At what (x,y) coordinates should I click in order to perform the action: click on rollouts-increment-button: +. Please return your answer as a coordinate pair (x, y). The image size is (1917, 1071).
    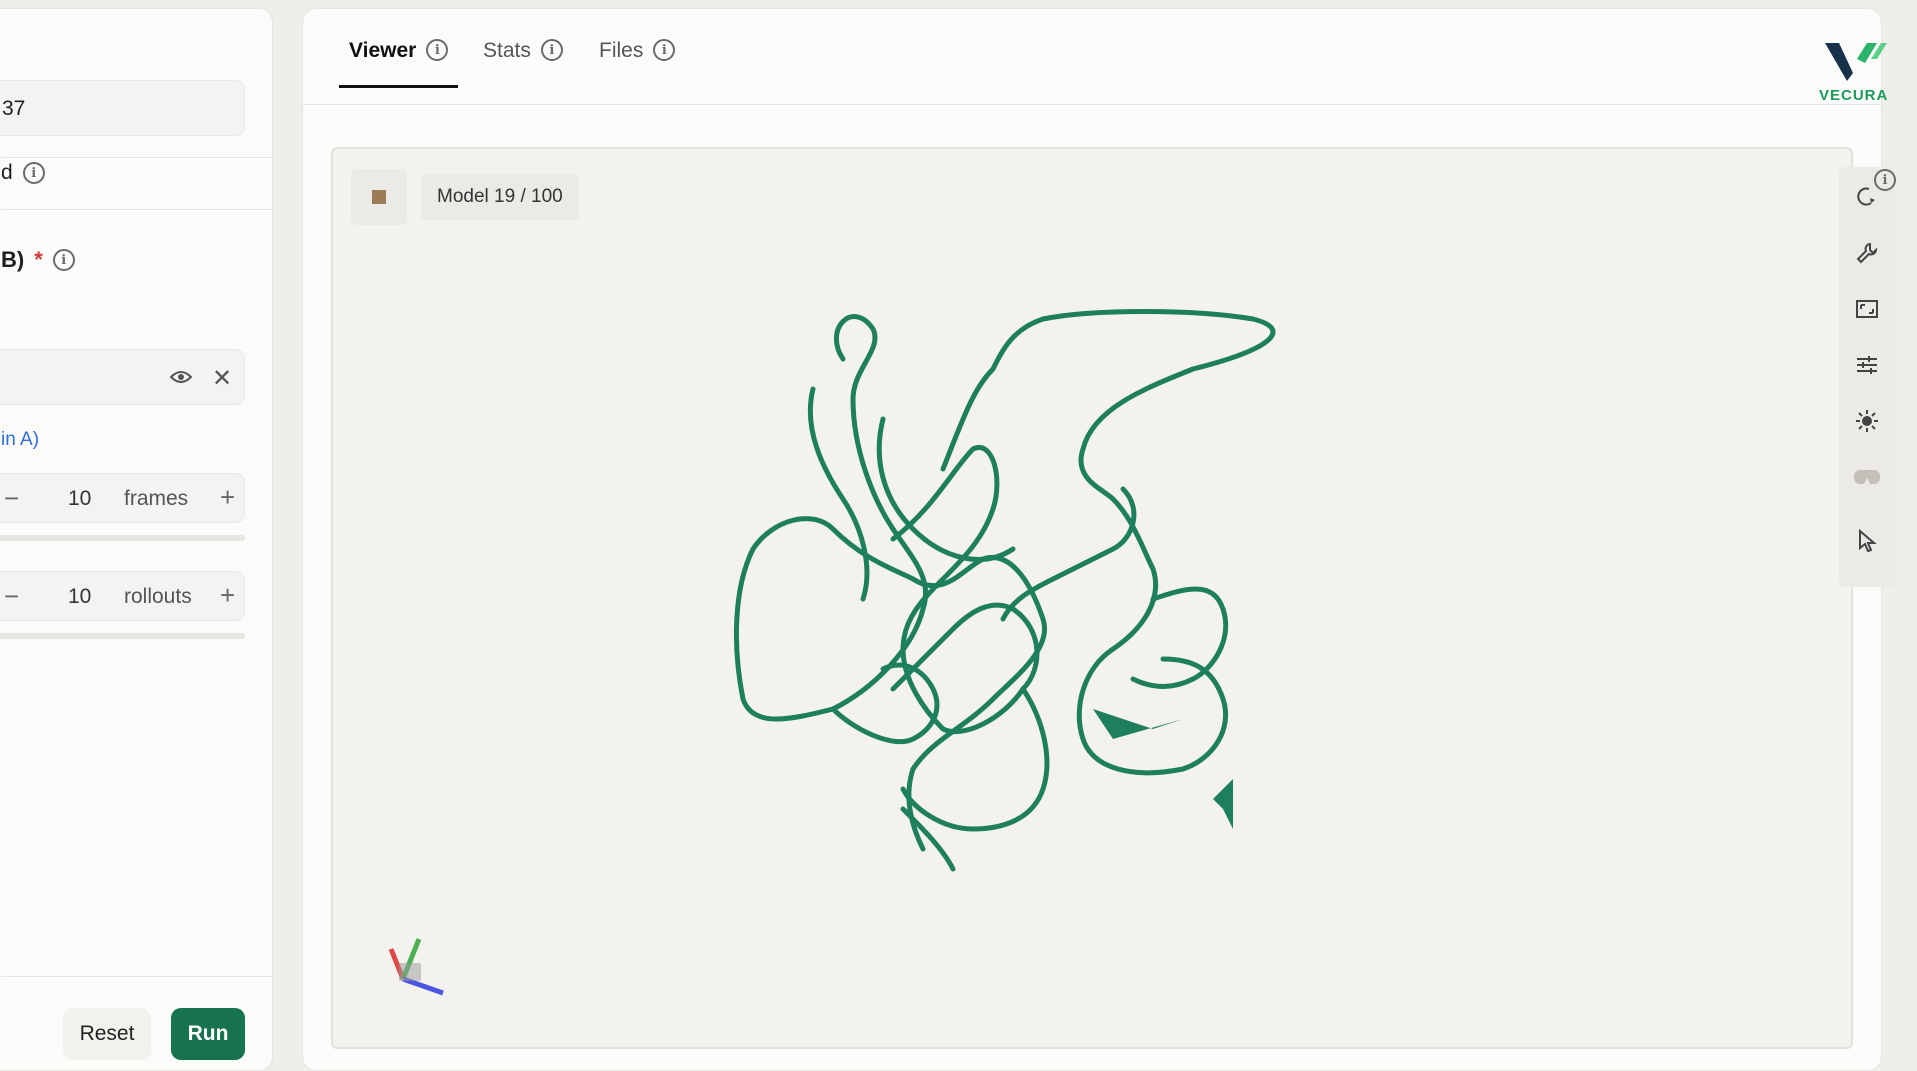
    Looking at the image, I should click on (227, 595).